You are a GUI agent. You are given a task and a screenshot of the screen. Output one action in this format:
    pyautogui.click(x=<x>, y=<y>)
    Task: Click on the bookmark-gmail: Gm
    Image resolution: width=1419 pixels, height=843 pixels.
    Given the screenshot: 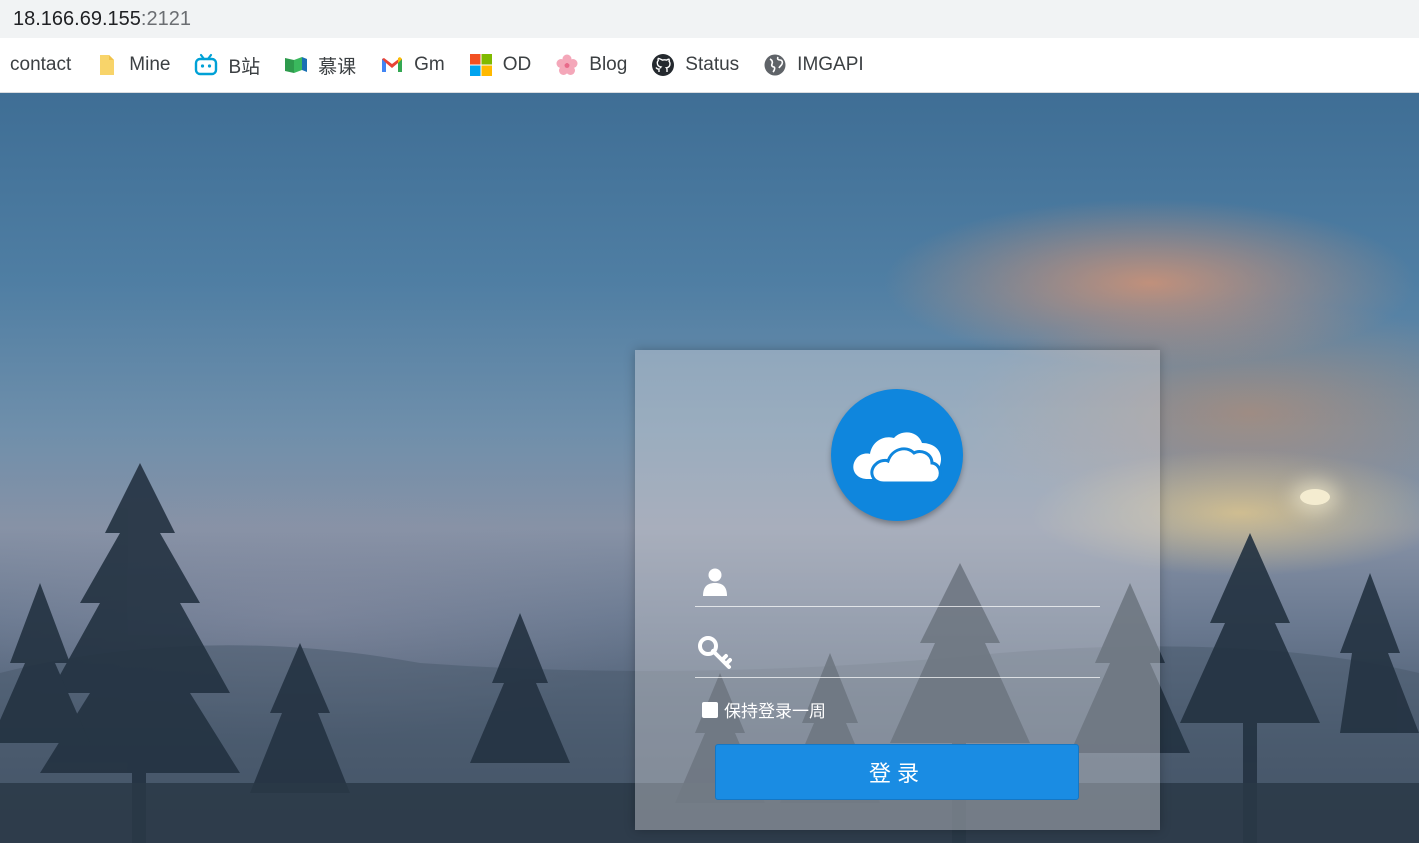 What is the action you would take?
    pyautogui.click(x=412, y=65)
    